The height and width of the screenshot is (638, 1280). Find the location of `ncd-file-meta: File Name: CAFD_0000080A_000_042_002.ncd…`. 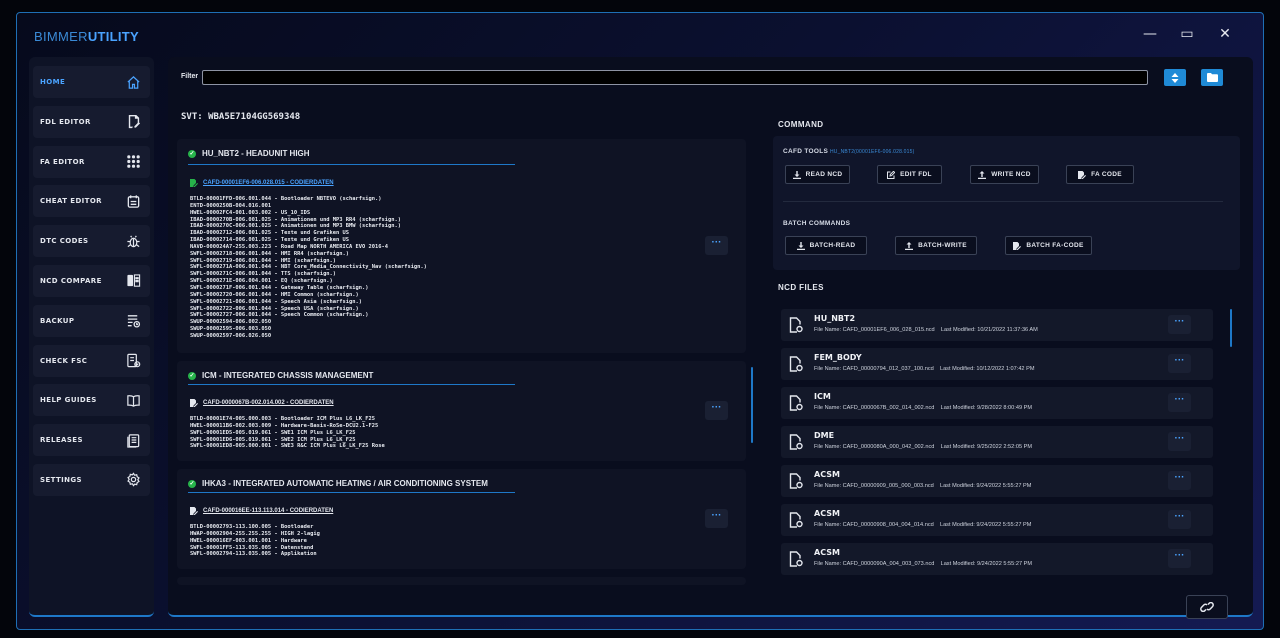

ncd-file-meta: File Name: CAFD_0000080A_000_042_002.ncd… is located at coordinates (923, 447).